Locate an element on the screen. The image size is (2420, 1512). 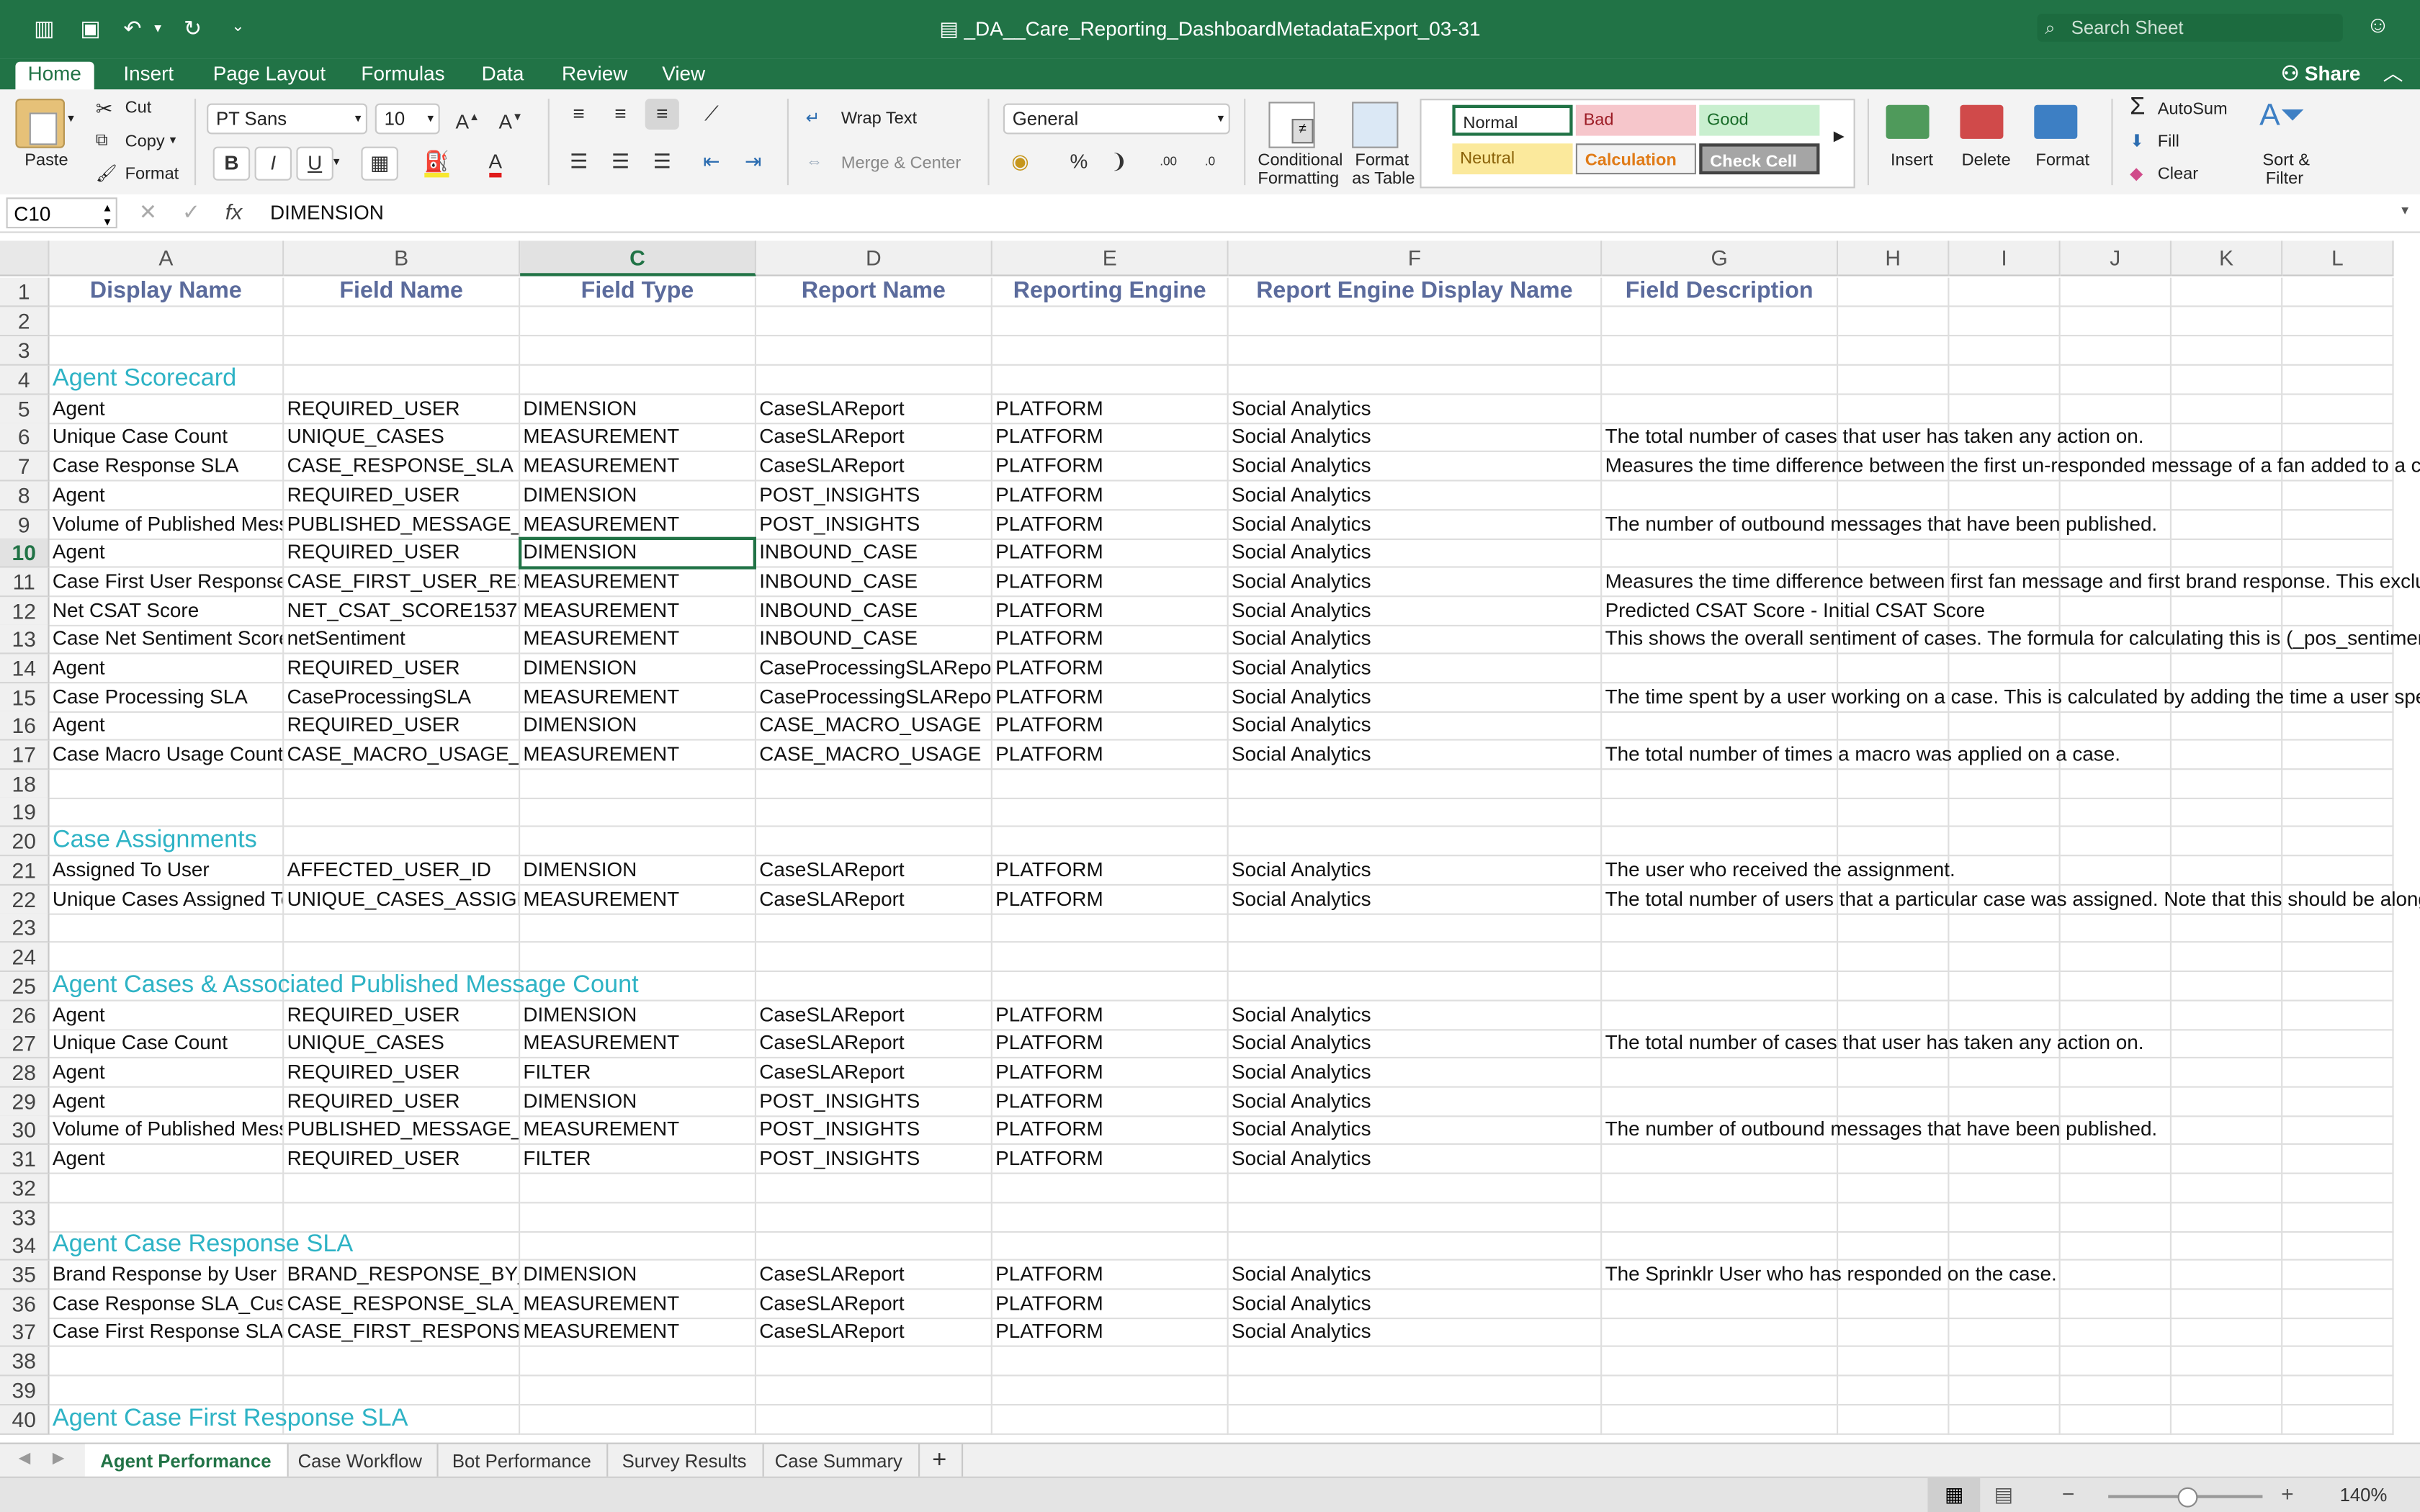
cell: UNIQUE_CASES is located at coordinates (403, 1043).